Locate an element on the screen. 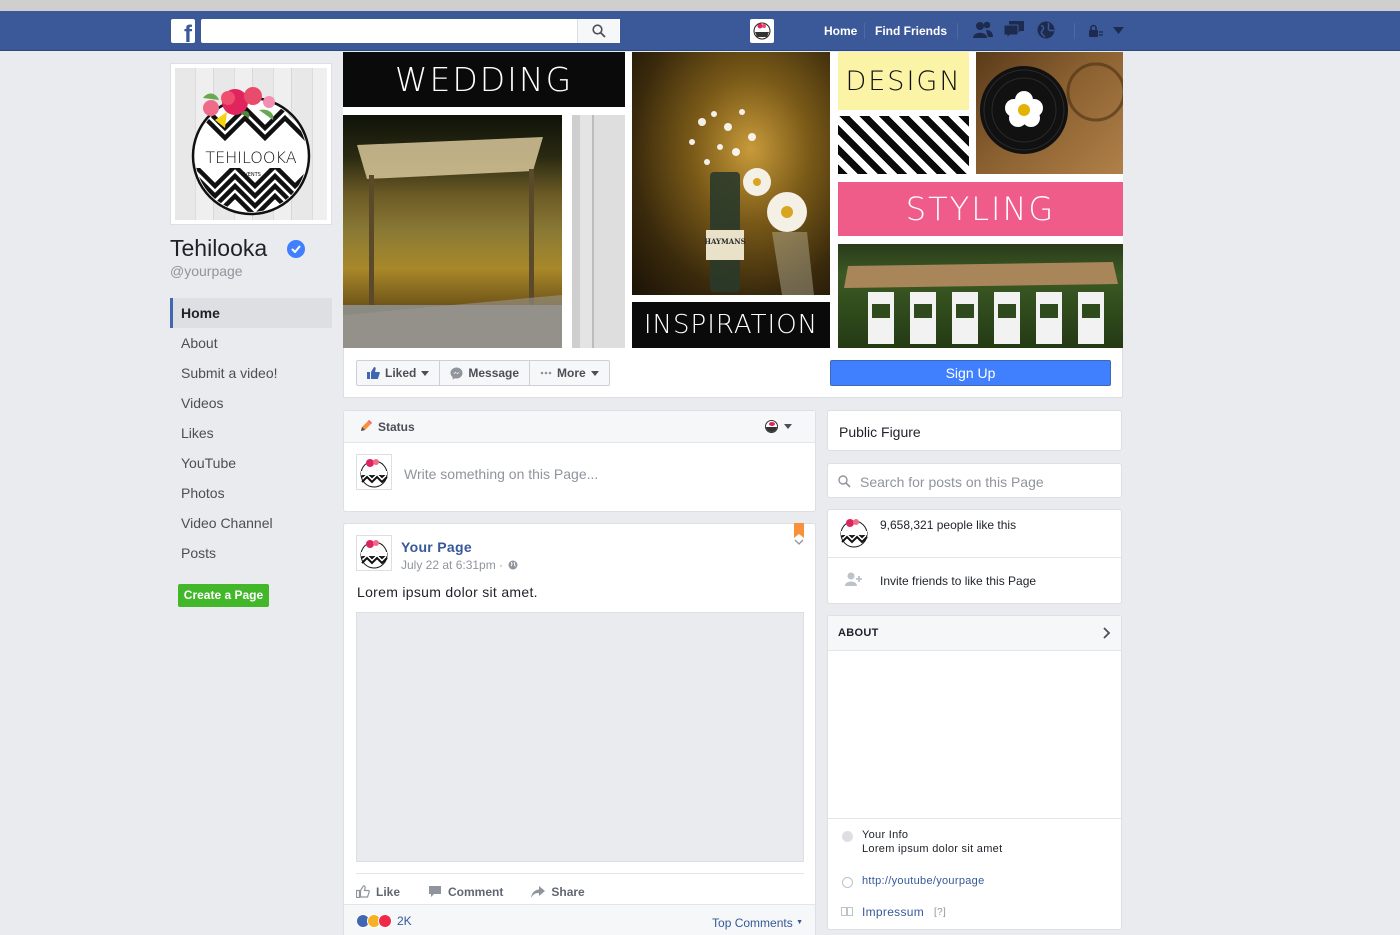  reactions-summary: 2K is located at coordinates (384, 921).